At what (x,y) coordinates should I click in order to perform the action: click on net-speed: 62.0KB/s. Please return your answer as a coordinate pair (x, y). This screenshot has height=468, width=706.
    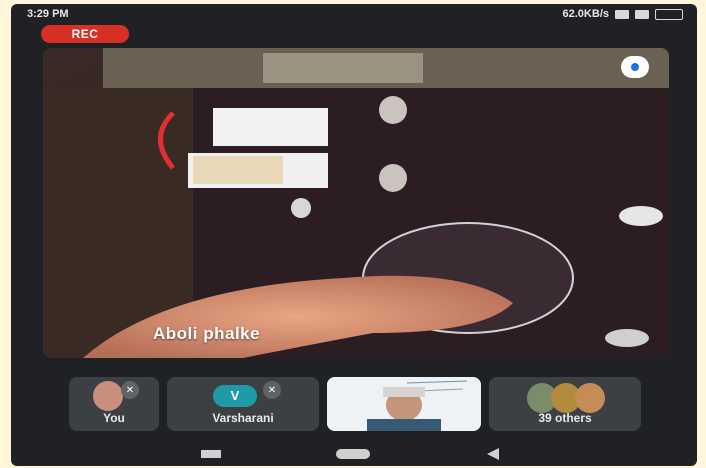
    Looking at the image, I should click on (585, 14).